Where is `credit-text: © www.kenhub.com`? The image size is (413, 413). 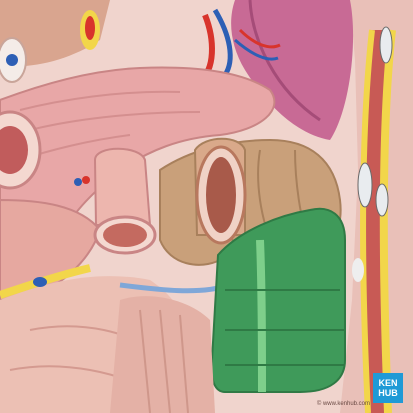 credit-text: © www.kenhub.com is located at coordinates (343, 404).